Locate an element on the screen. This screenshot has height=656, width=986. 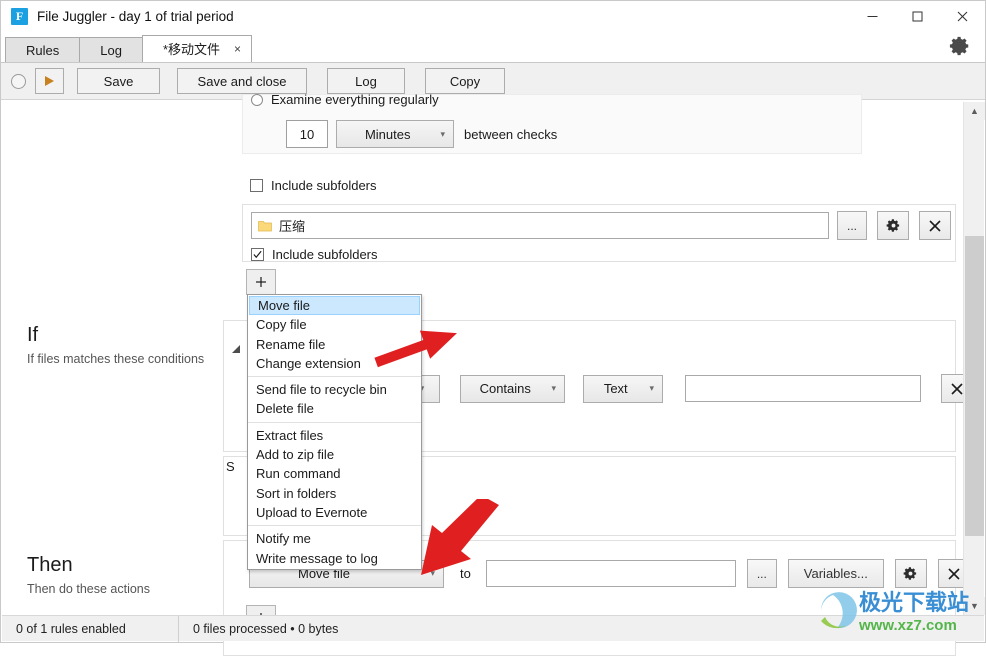
interval-unit-dropdown: Minutes ▾ is located at coordinates (395, 134).